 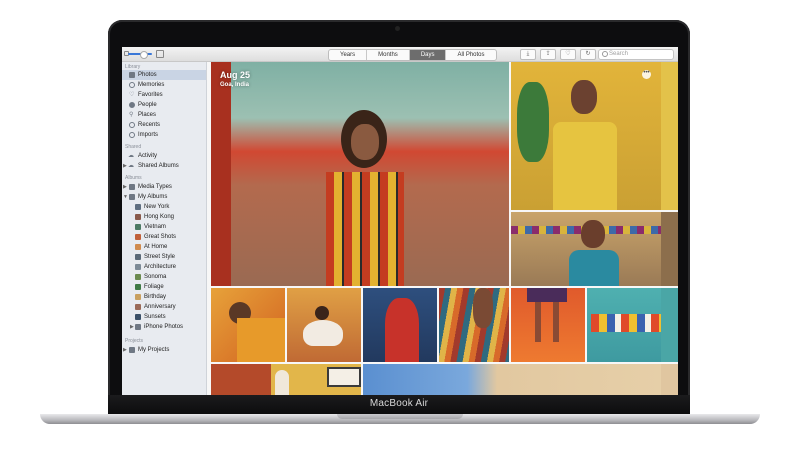 What do you see at coordinates (164, 187) in the screenshot?
I see `sidebar-item-media-types: ▶ Media Types` at bounding box center [164, 187].